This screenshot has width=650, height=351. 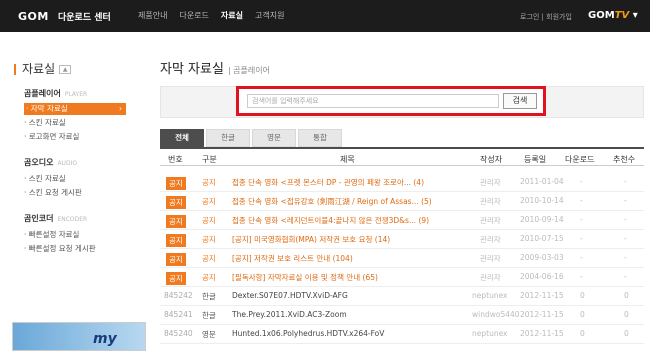 I want to click on page-subtitle: | 곰플레이어, so click(x=248, y=70).